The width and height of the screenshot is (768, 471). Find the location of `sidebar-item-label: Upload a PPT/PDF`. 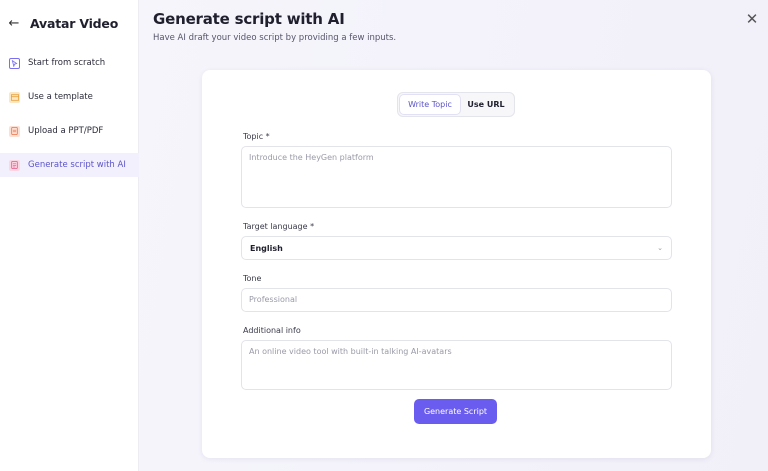

sidebar-item-label: Upload a PPT/PDF is located at coordinates (66, 131).